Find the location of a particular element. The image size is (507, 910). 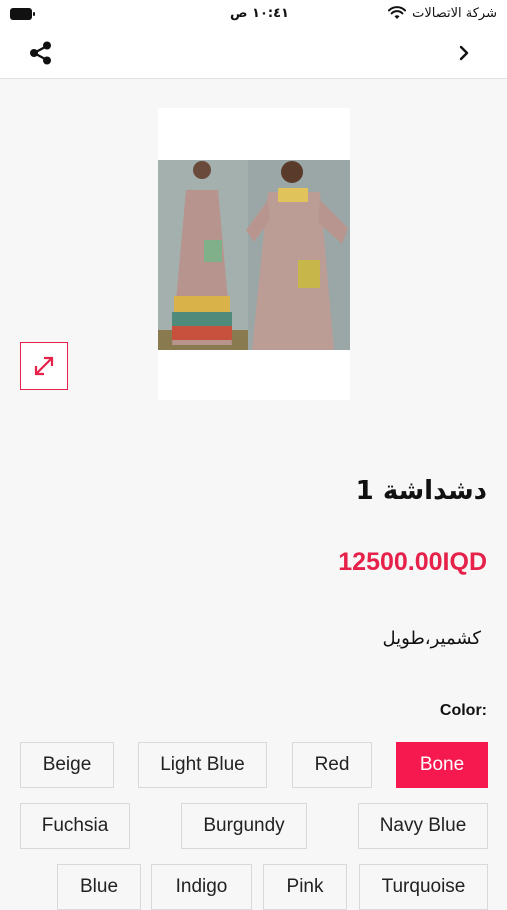

product-description: كشمير،طويل is located at coordinates (431, 638).